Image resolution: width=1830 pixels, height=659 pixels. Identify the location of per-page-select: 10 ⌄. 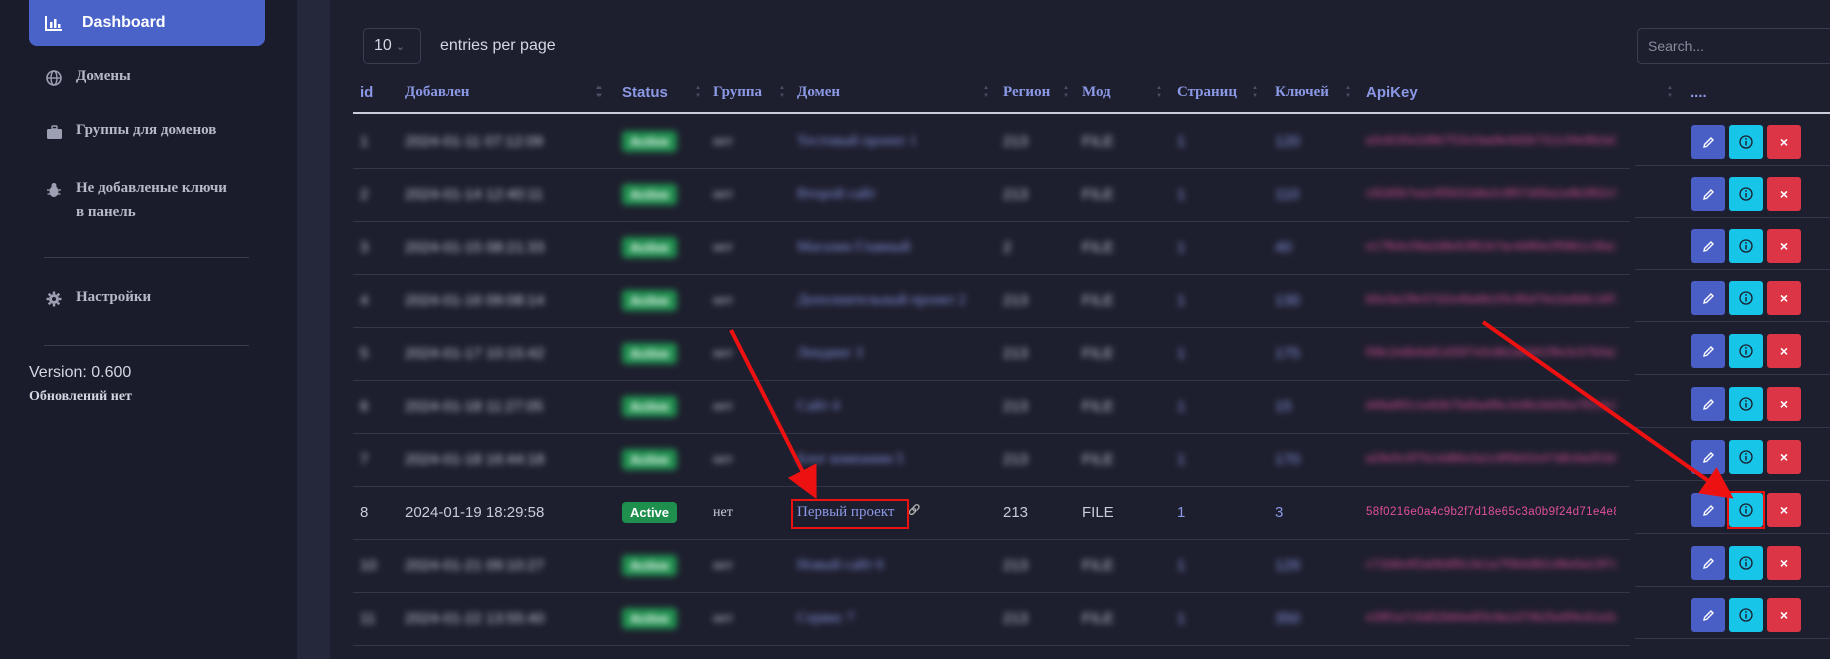
(392, 46).